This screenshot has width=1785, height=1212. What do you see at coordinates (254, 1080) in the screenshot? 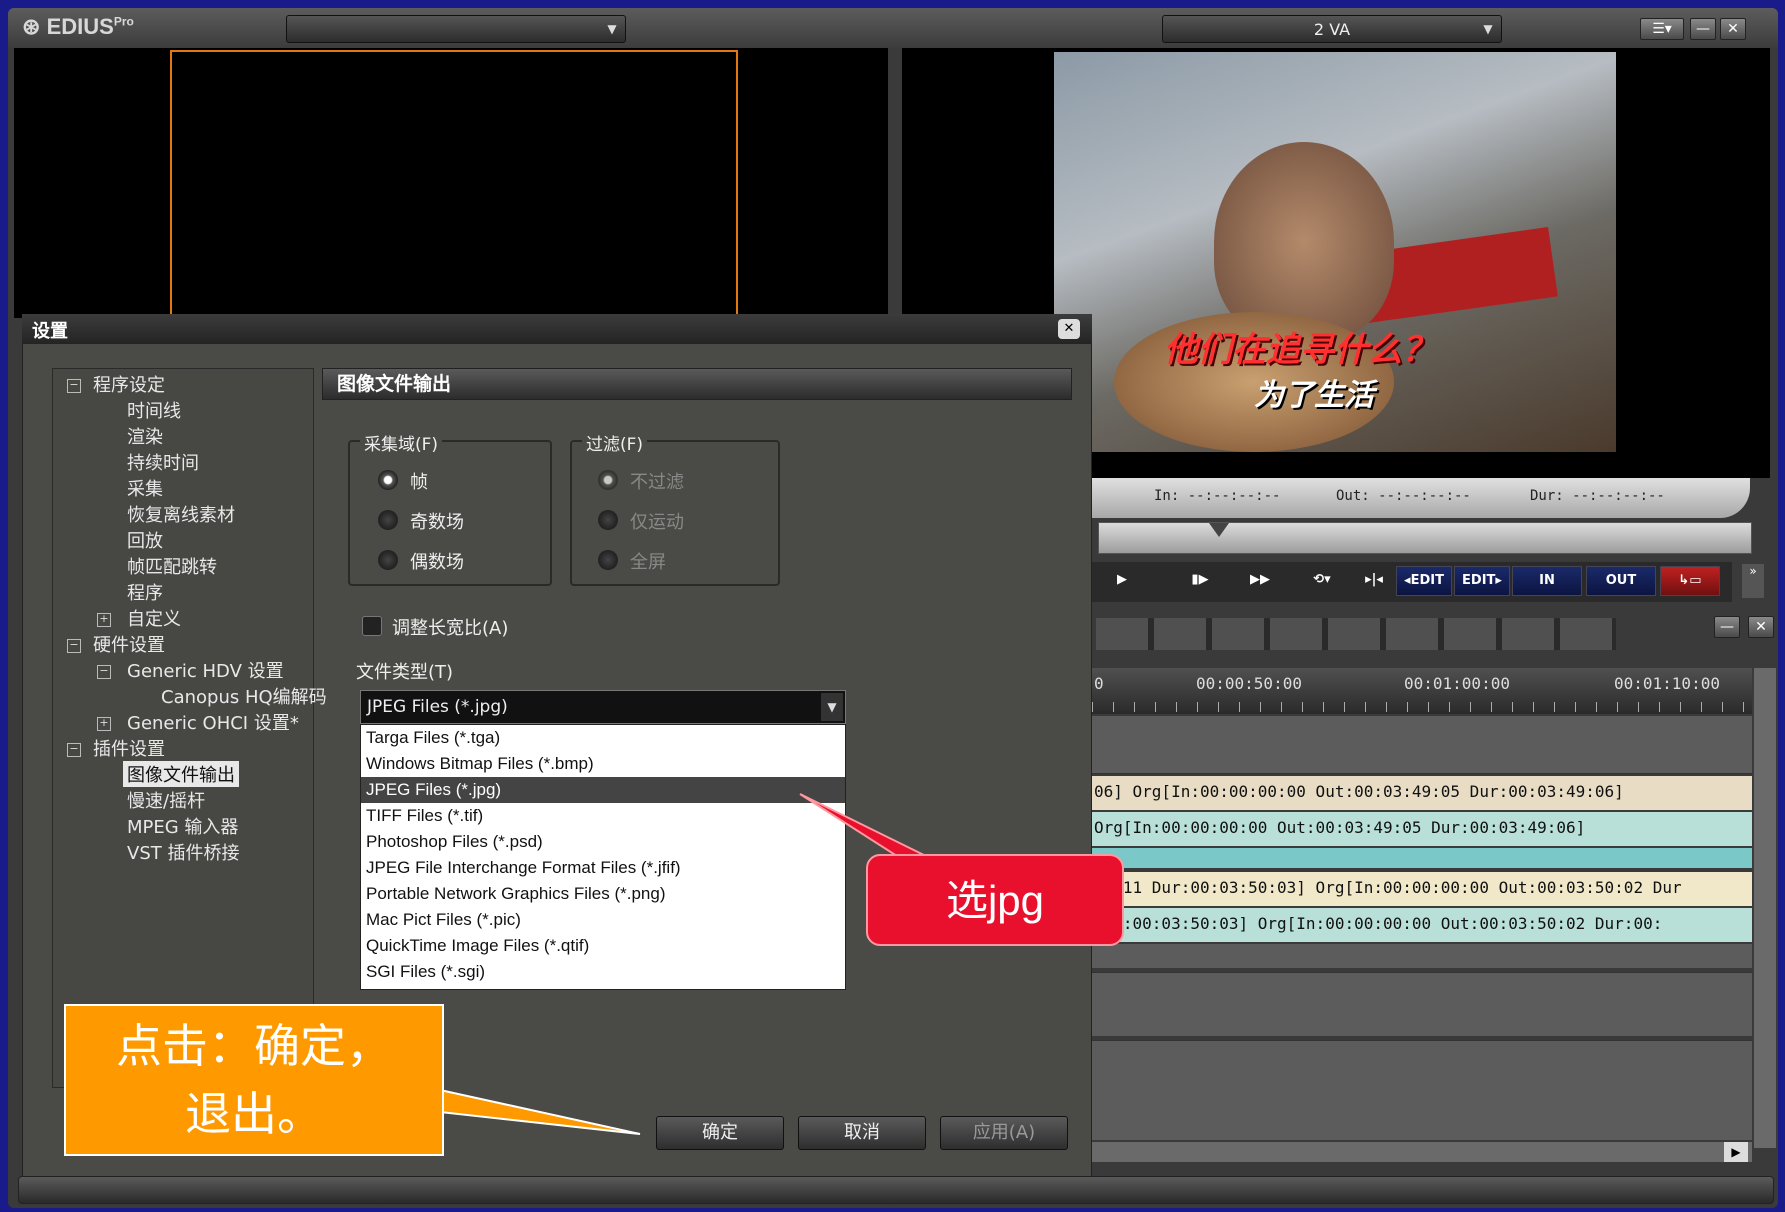
I see `click-ok-callout: 点击：确定， 退出。` at bounding box center [254, 1080].